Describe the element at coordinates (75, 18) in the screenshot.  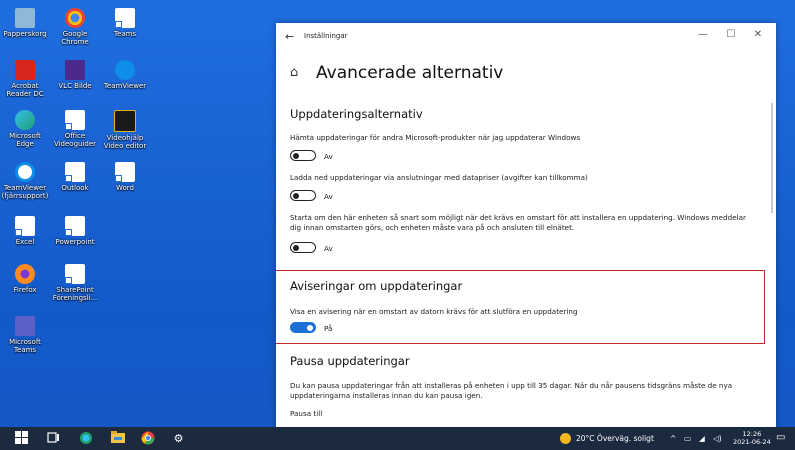
I see `chrome-icon` at that location.